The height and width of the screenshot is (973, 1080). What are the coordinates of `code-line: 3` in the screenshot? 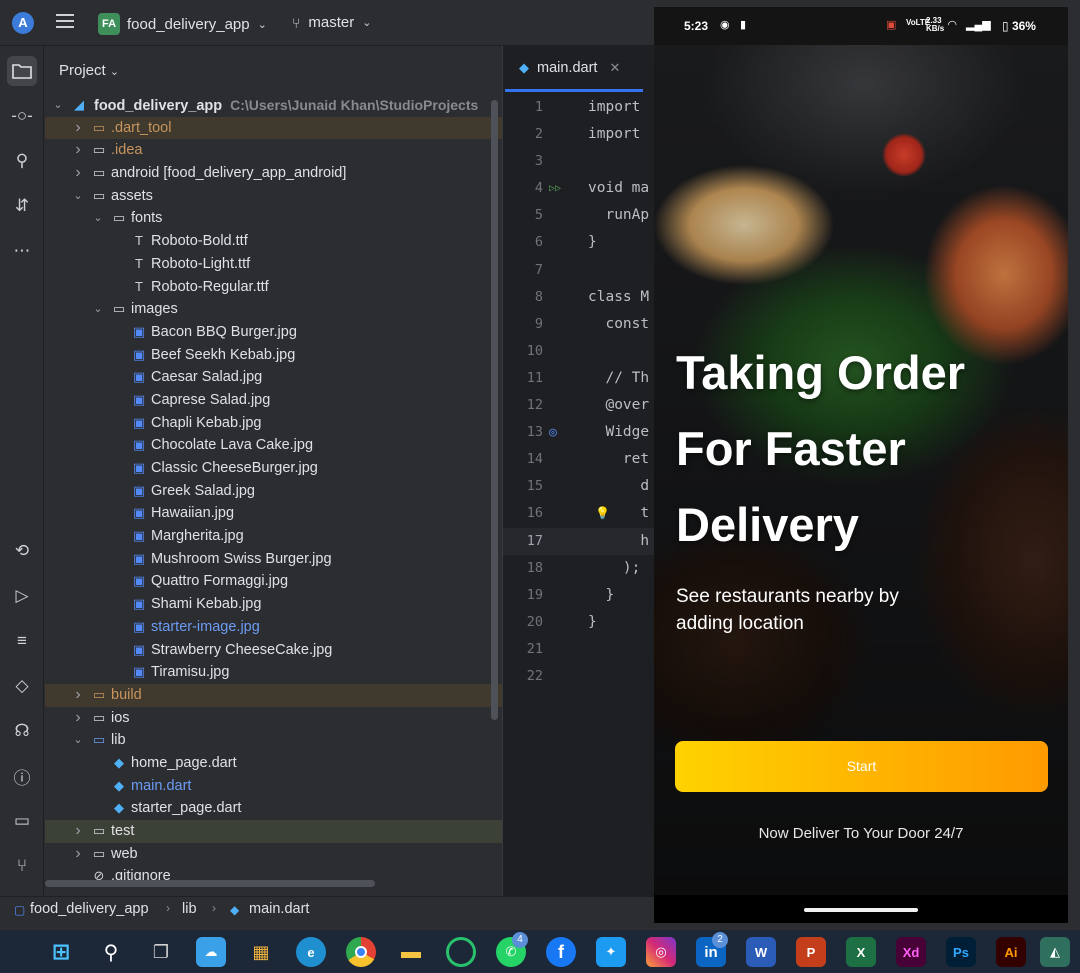 It's located at (578, 161).